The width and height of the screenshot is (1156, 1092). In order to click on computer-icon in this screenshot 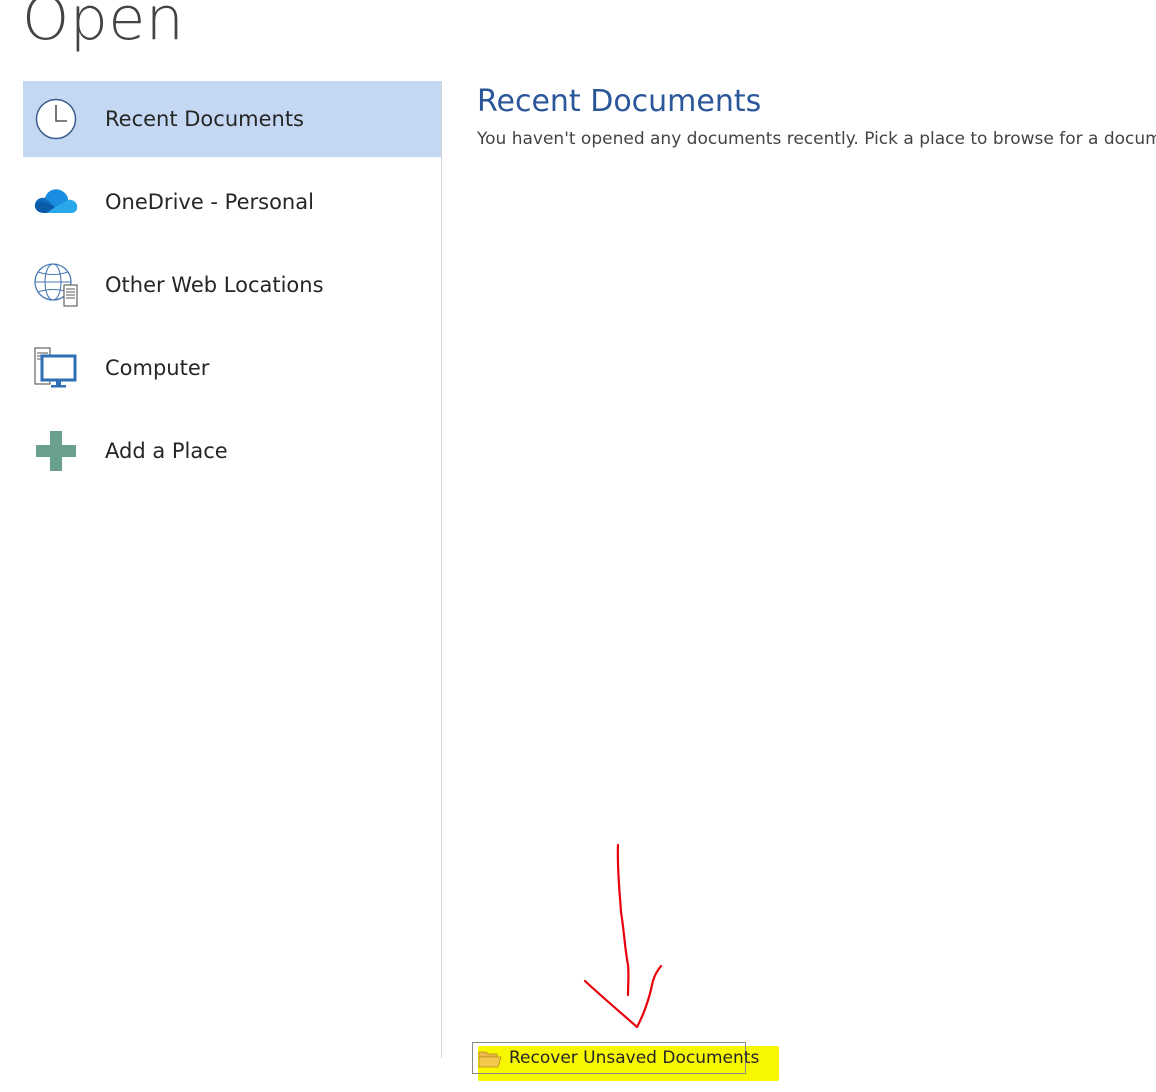, I will do `click(56, 368)`.